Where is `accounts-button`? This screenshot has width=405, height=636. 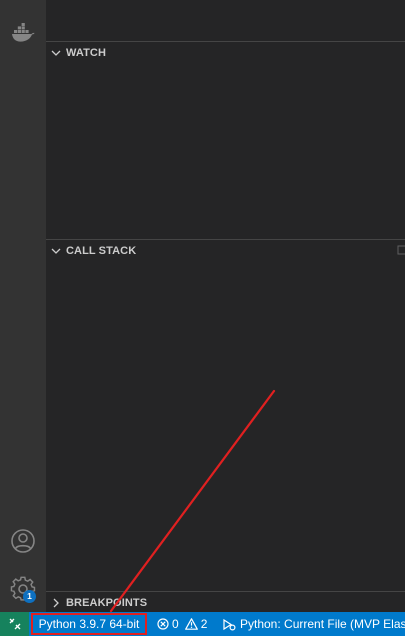 accounts-button is located at coordinates (23, 541).